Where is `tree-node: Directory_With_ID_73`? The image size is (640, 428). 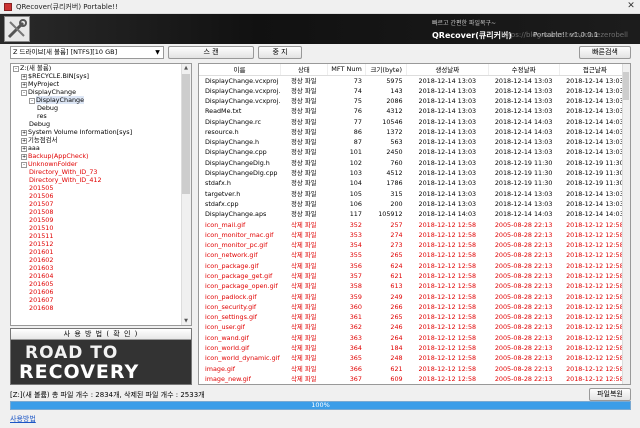
tree-node: Directory_With_ID_73 is located at coordinates (97, 172).